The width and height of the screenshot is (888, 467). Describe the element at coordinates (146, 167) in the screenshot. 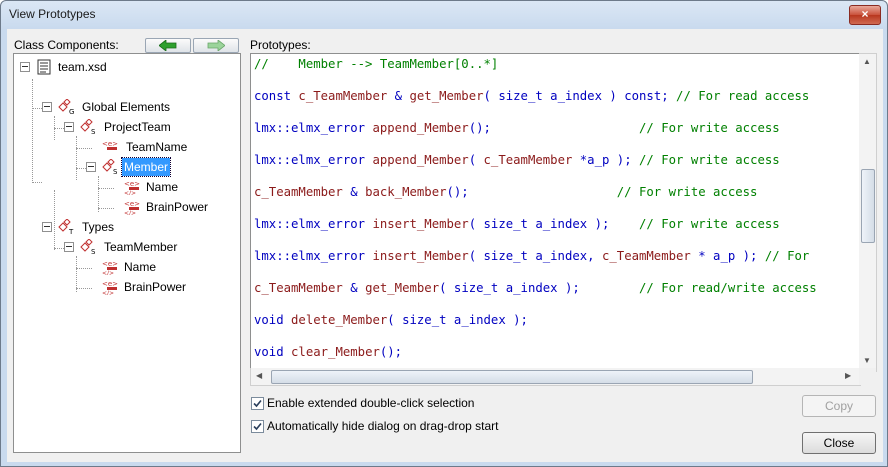

I see `tree-node-label: Member` at that location.